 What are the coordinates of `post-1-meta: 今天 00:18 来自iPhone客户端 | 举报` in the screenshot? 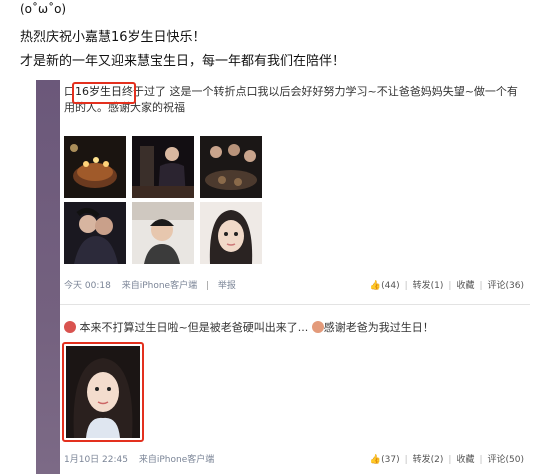 It's located at (150, 286).